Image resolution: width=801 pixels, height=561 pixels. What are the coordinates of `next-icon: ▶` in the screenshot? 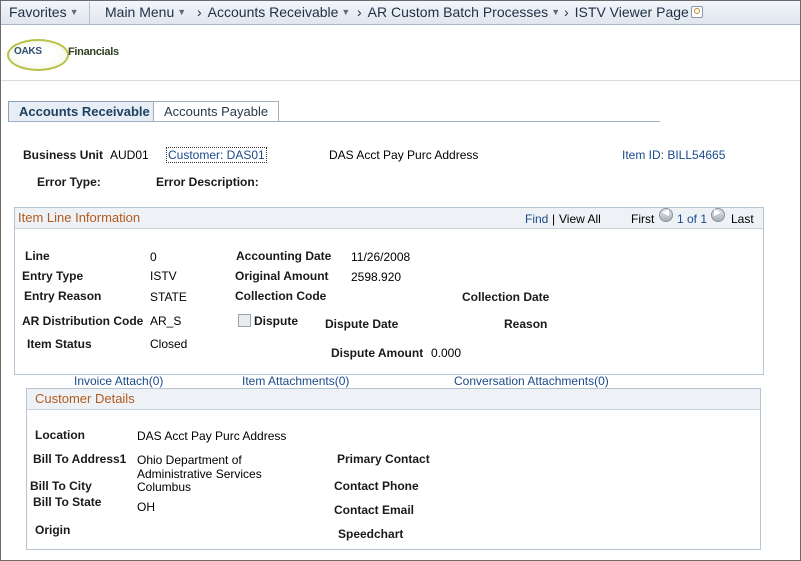 It's located at (718, 214).